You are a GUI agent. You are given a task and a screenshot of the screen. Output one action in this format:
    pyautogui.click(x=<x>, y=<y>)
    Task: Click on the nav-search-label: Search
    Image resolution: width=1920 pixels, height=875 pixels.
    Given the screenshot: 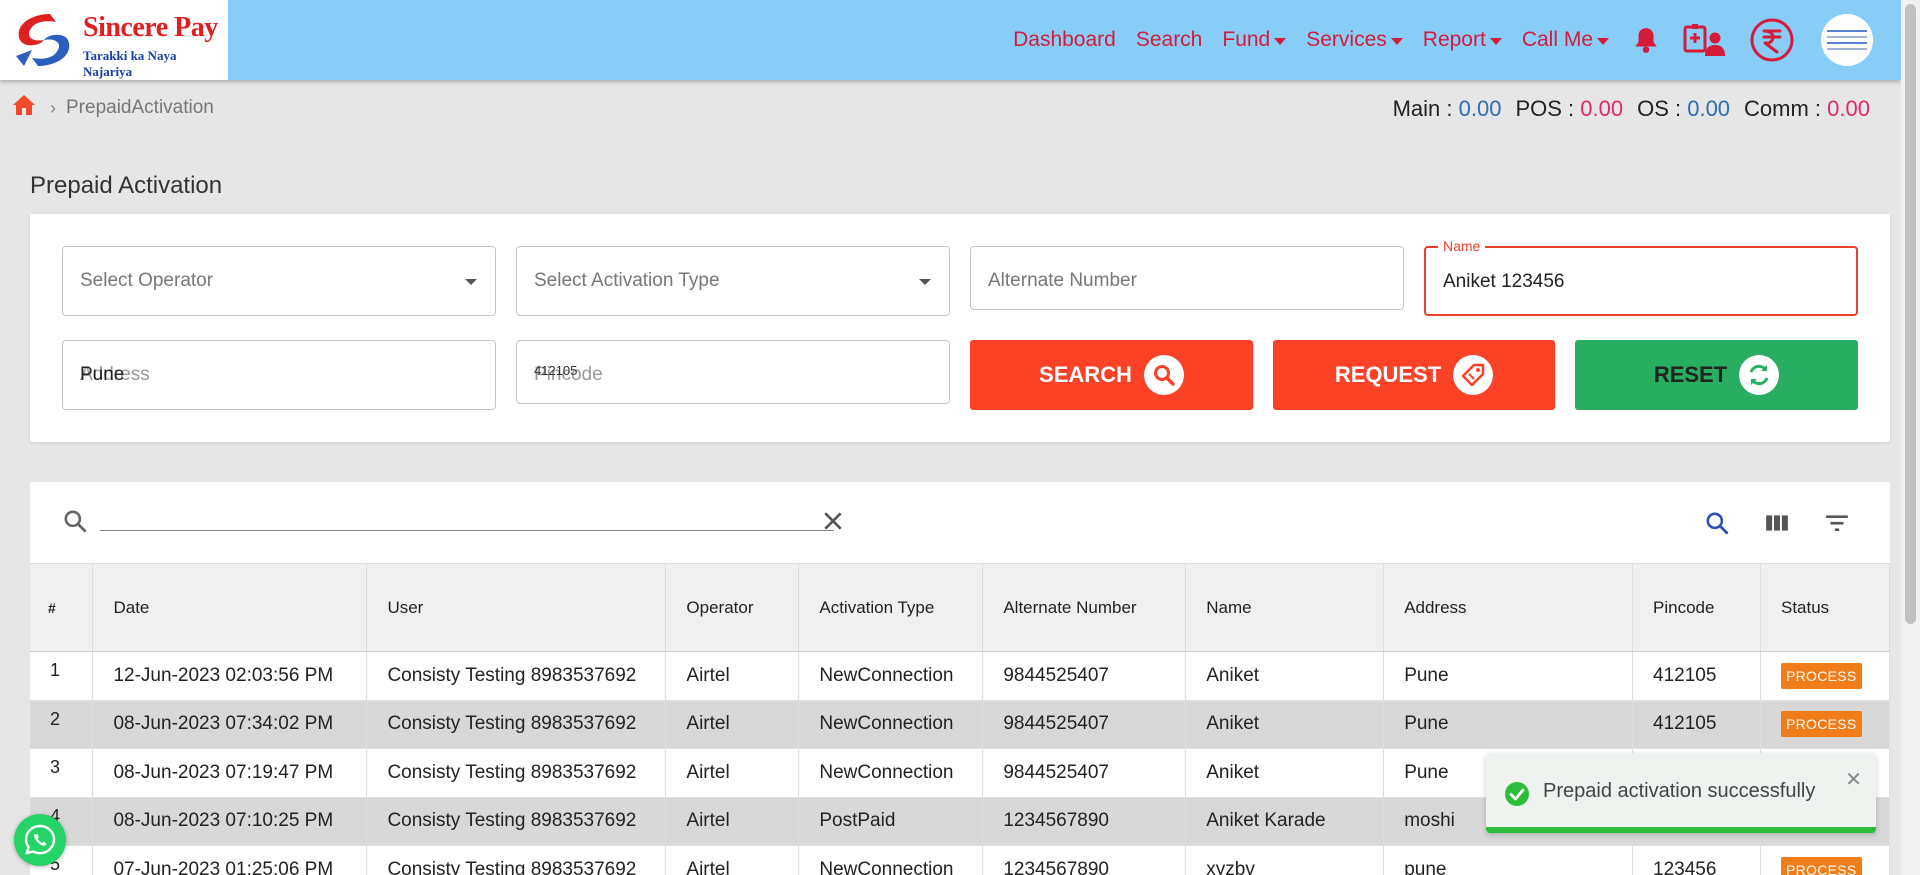 What is the action you would take?
    pyautogui.click(x=1169, y=39)
    